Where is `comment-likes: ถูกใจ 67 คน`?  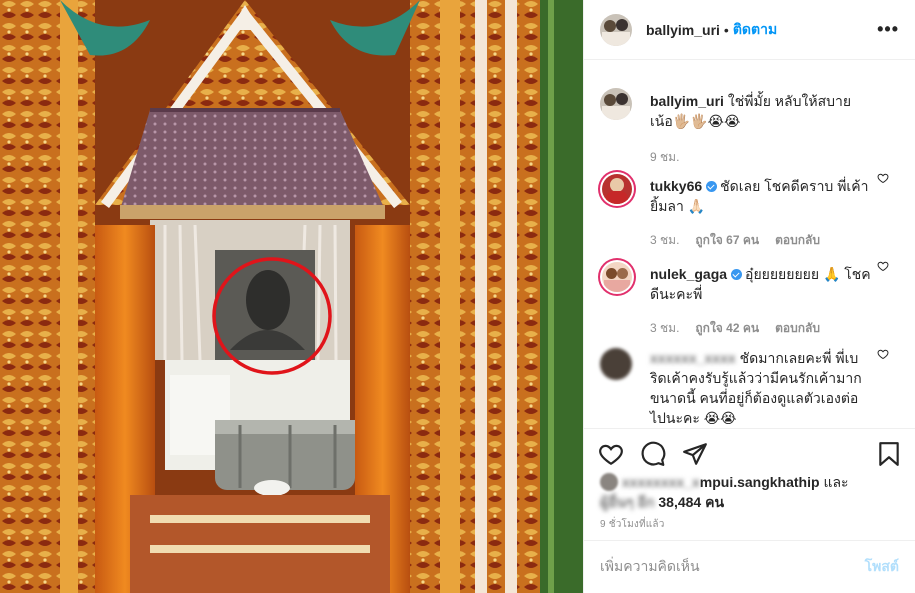
comment-likes: ถูกใจ 67 คน is located at coordinates (727, 240).